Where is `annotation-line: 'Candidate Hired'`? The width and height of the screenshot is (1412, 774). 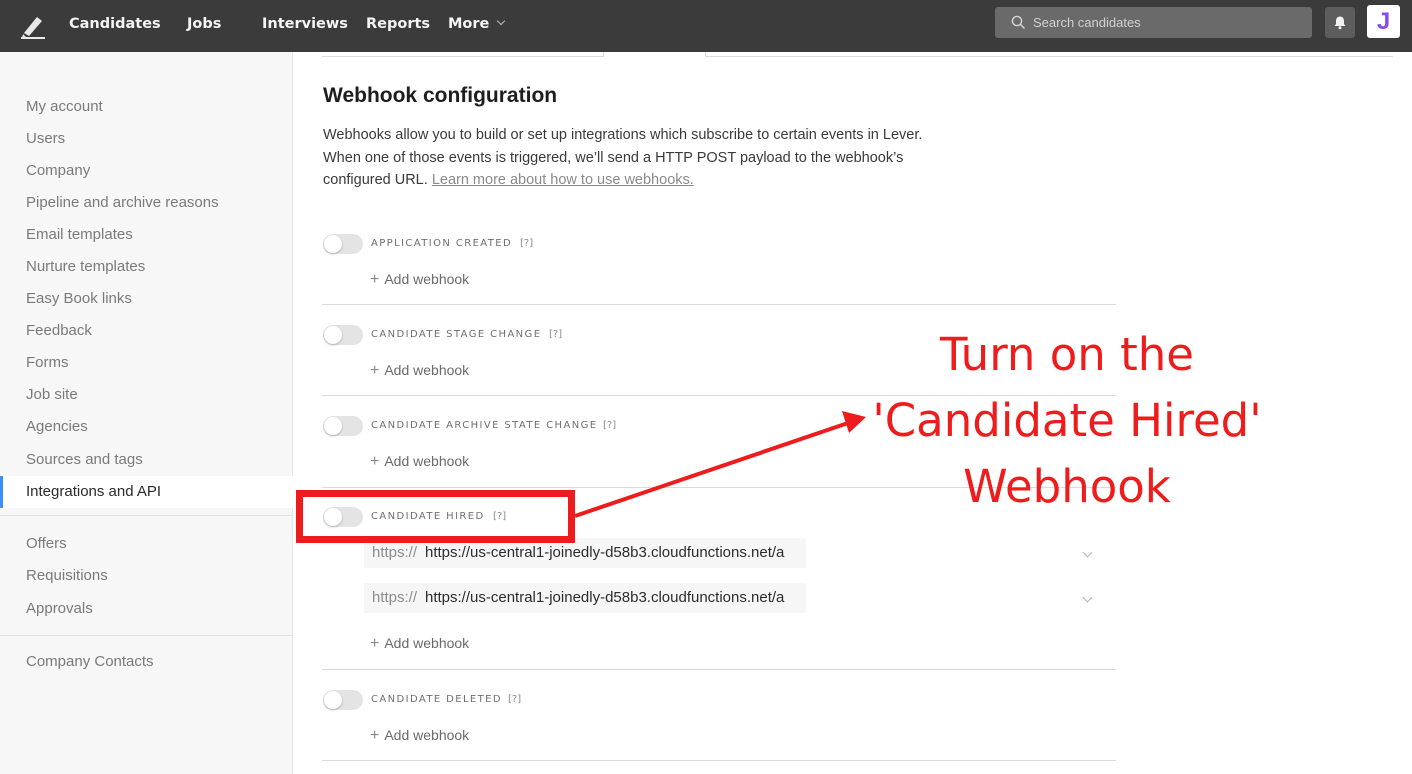 annotation-line: 'Candidate Hired' is located at coordinates (1067, 420).